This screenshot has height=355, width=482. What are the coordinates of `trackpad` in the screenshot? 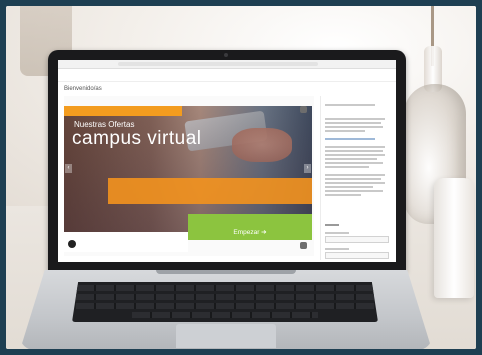 It's located at (226, 336).